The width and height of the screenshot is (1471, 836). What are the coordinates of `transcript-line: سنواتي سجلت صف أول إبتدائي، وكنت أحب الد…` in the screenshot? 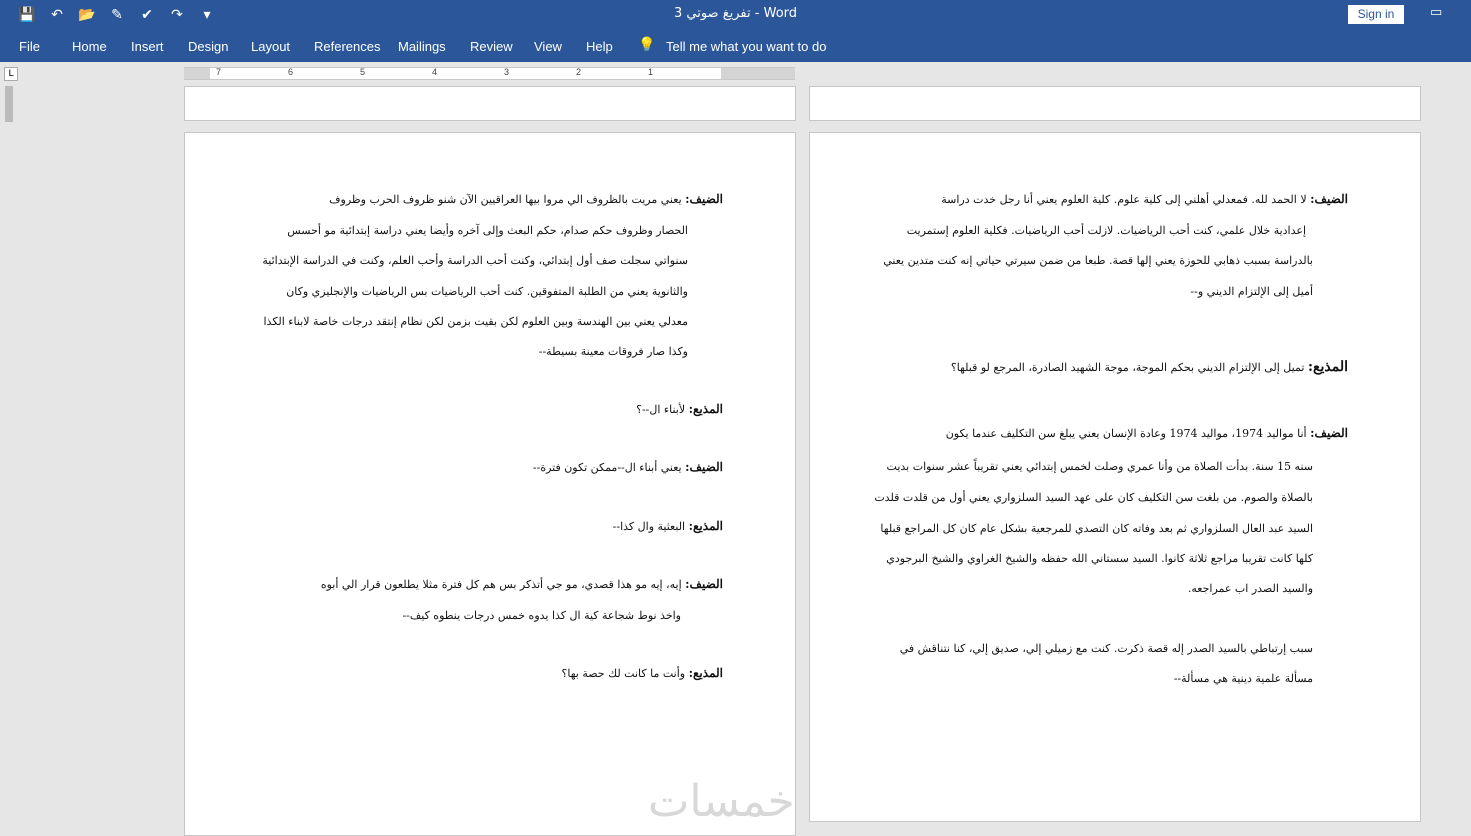 It's located at (475, 260).